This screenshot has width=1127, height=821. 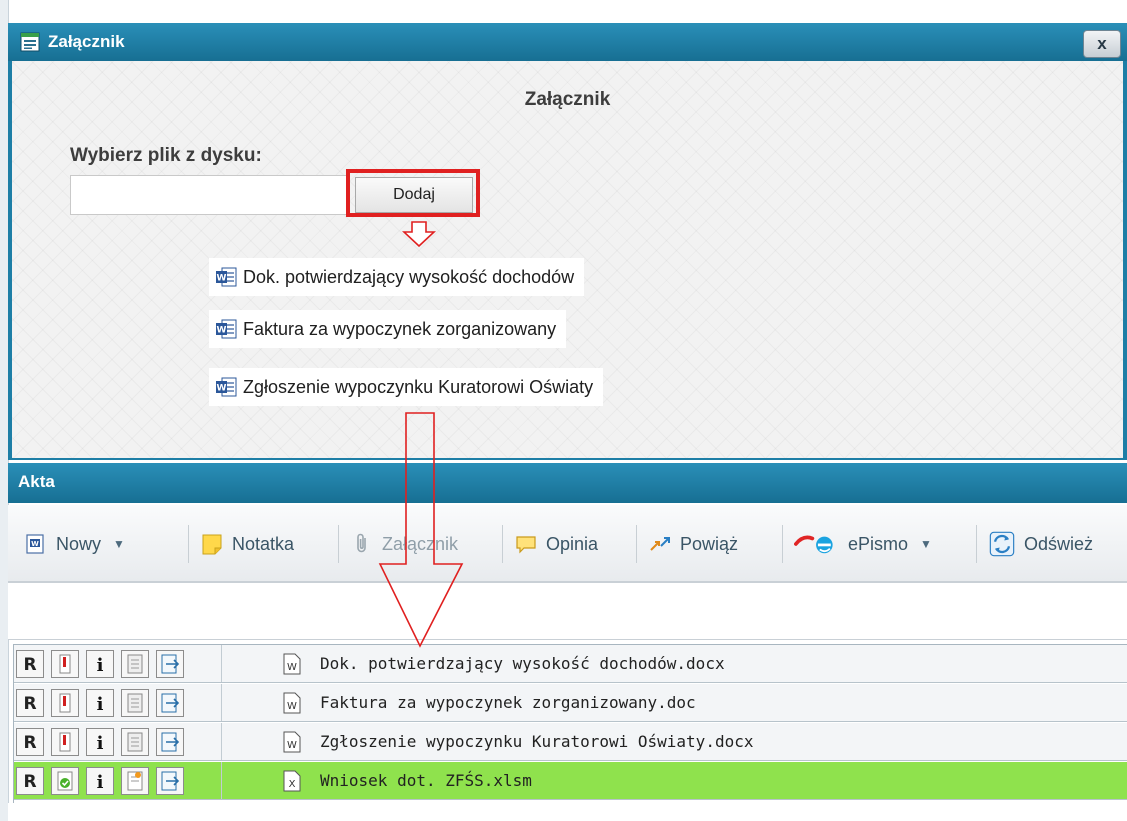 I want to click on check-status-icon, so click(x=65, y=781).